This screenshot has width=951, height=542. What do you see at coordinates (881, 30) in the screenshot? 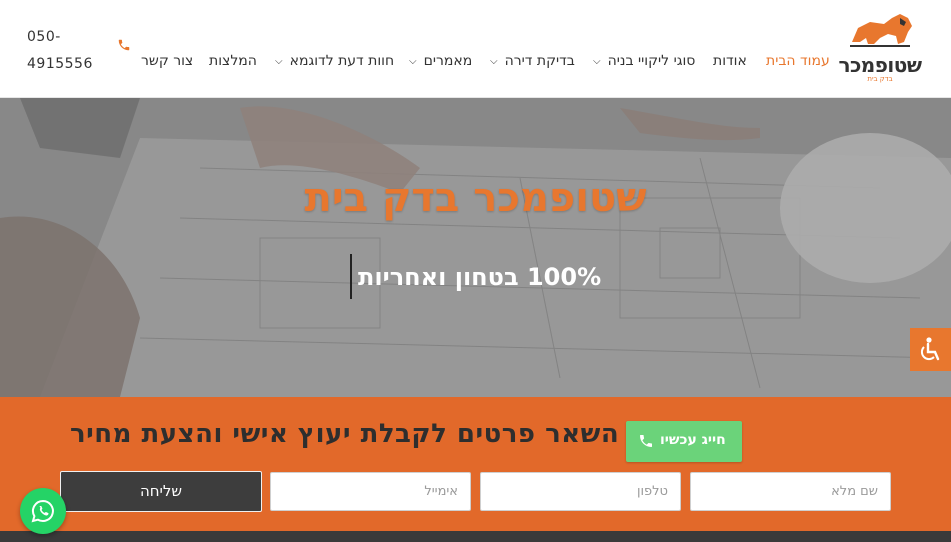
I see `lion-logo-icon` at bounding box center [881, 30].